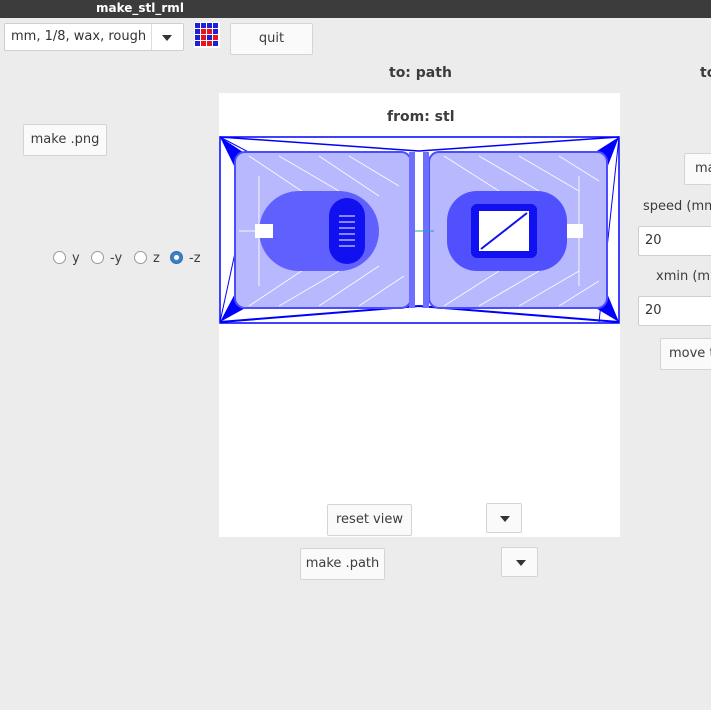 The height and width of the screenshot is (710, 711). What do you see at coordinates (674, 241) in the screenshot?
I see `speed-input: 20` at bounding box center [674, 241].